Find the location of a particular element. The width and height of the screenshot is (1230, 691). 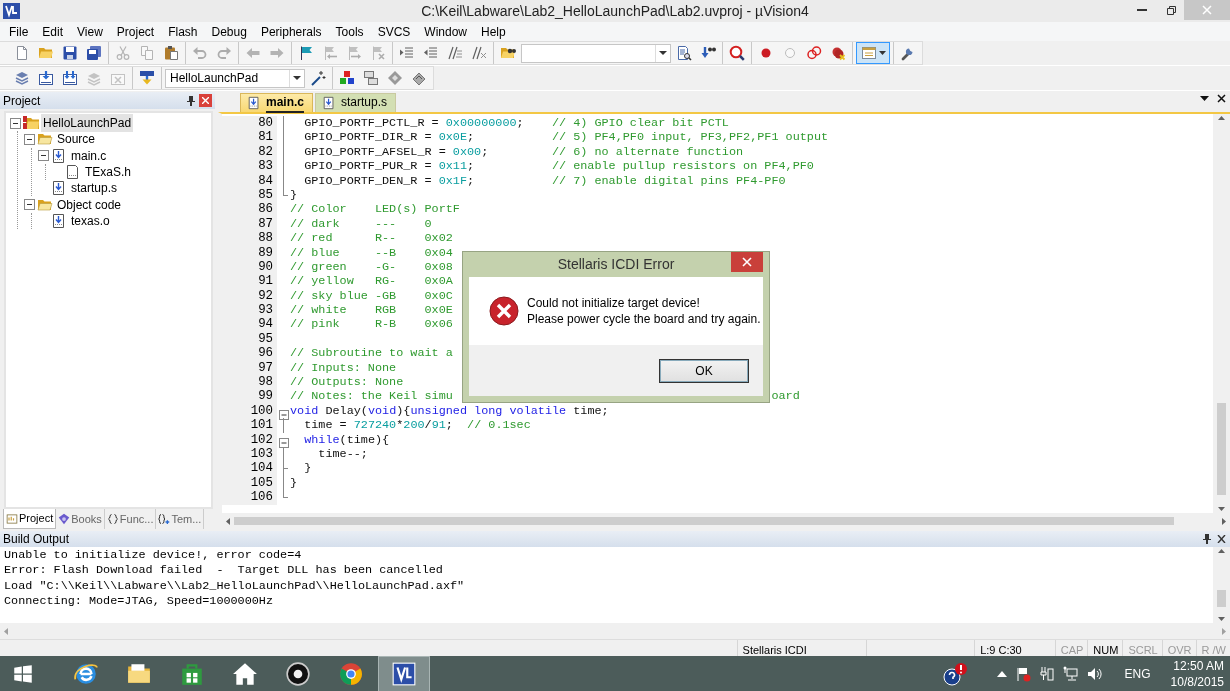

code-line: // red R-- 0x02 is located at coordinates (371, 238).